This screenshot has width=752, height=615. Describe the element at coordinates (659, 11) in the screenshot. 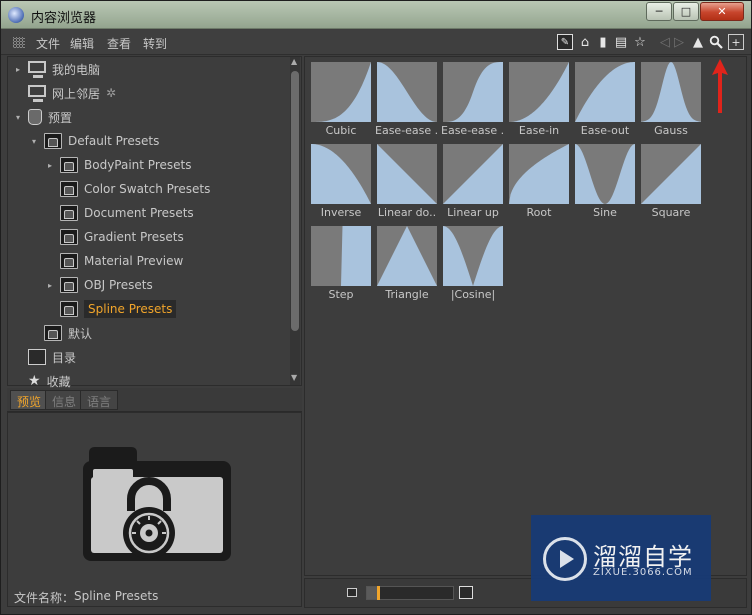

I see `minimize-button: ─` at that location.